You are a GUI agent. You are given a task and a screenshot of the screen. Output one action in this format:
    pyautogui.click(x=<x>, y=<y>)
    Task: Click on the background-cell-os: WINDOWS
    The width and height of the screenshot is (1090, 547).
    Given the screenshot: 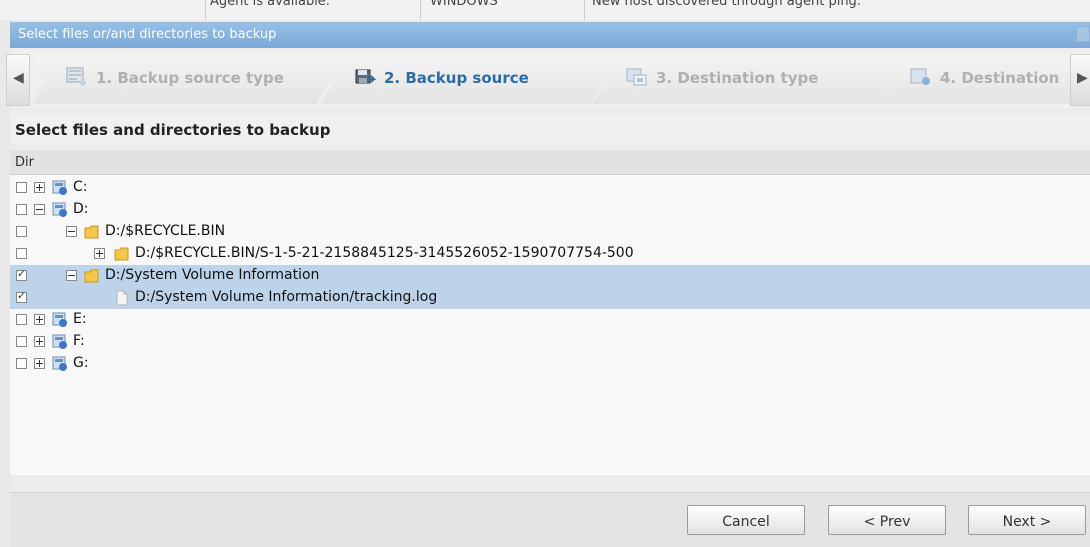 What is the action you would take?
    pyautogui.click(x=464, y=4)
    